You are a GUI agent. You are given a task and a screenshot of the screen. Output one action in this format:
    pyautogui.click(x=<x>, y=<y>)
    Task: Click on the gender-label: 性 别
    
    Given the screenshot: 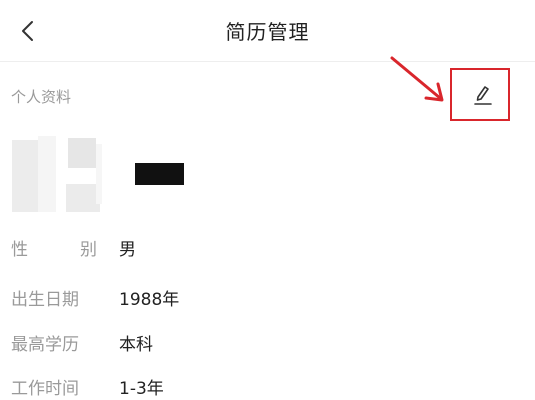 What is the action you would take?
    pyautogui.click(x=54, y=247)
    